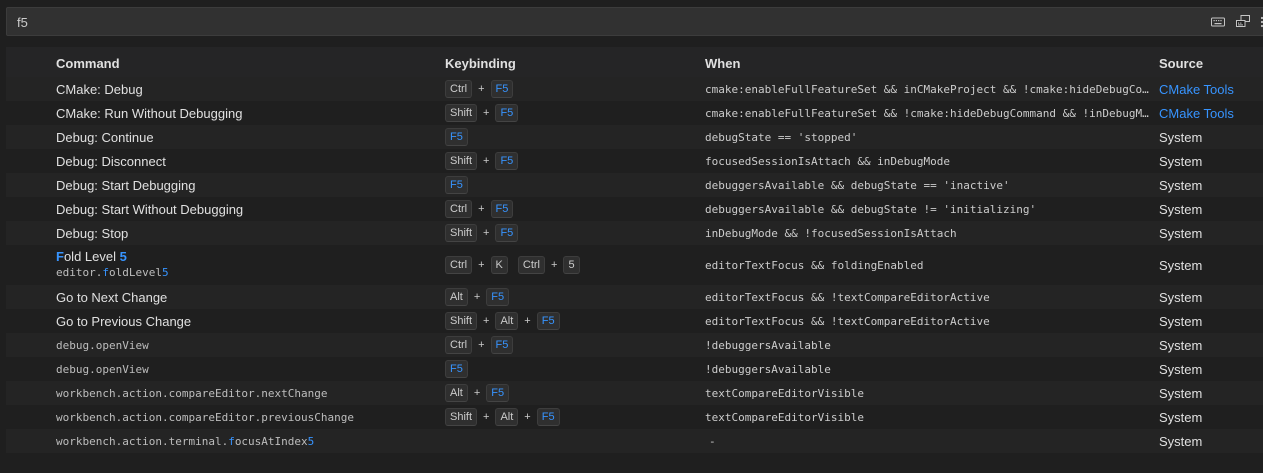 The height and width of the screenshot is (473, 1263). I want to click on command-id: debug.openView, so click(102, 369).